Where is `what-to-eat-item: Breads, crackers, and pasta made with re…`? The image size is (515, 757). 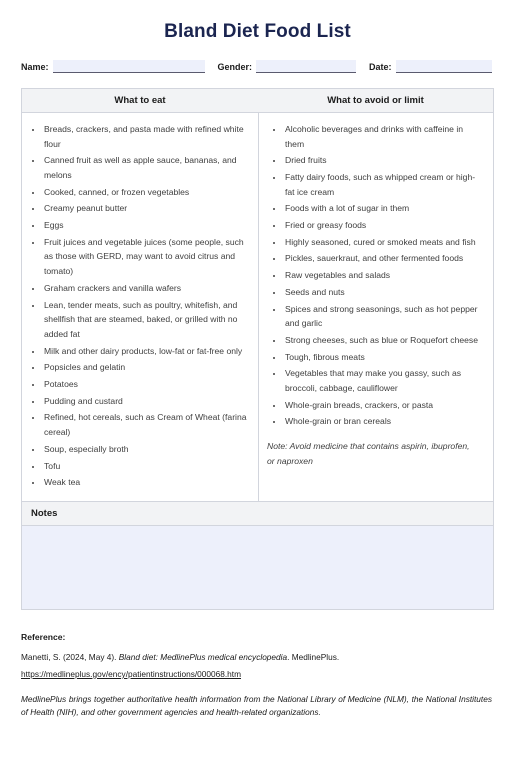 what-to-eat-item: Breads, crackers, and pasta made with re… is located at coordinates (146, 136).